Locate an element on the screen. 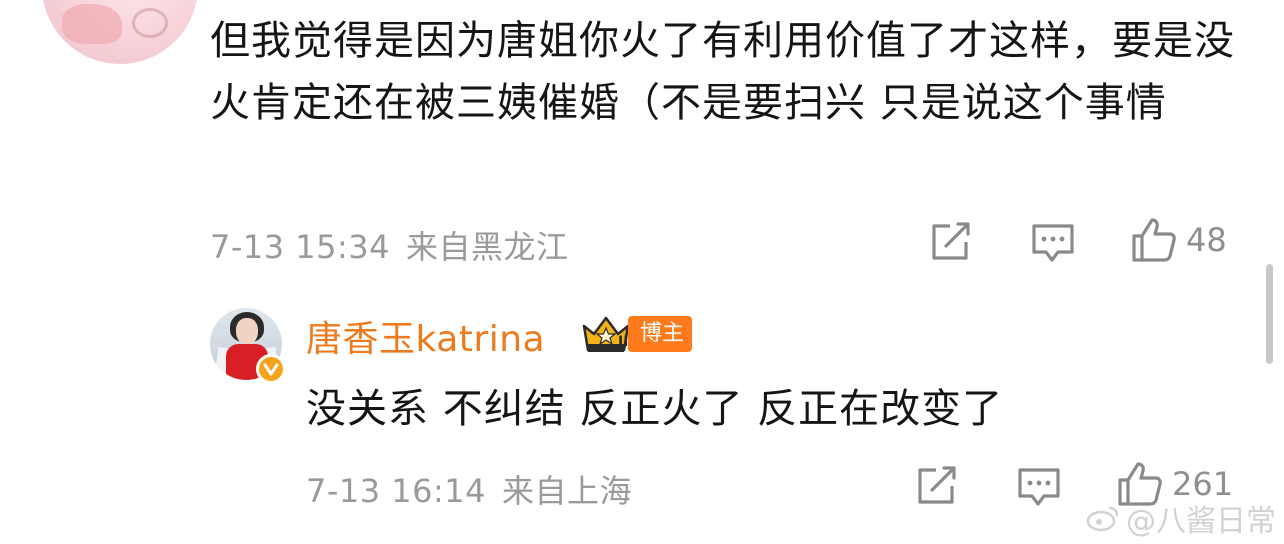 This screenshot has height=544, width=1284. reply-share-button is located at coordinates (937, 486).